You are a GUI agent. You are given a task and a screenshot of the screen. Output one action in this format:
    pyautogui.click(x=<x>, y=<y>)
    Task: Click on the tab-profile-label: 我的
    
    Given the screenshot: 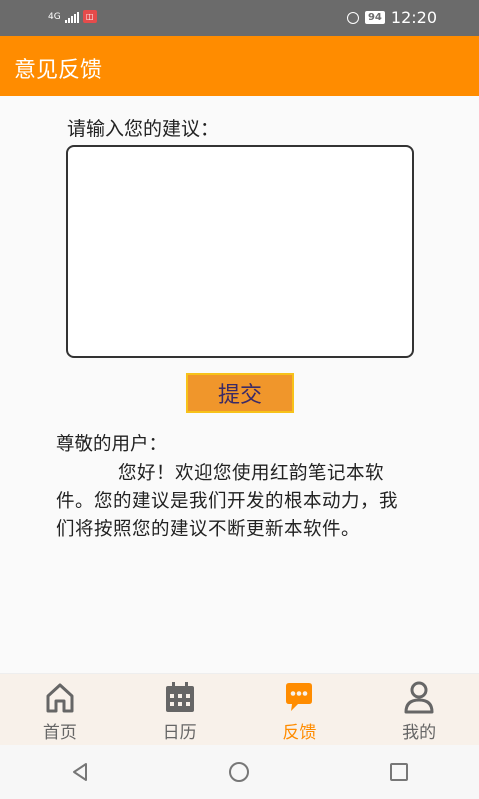 What is the action you would take?
    pyautogui.click(x=419, y=733)
    